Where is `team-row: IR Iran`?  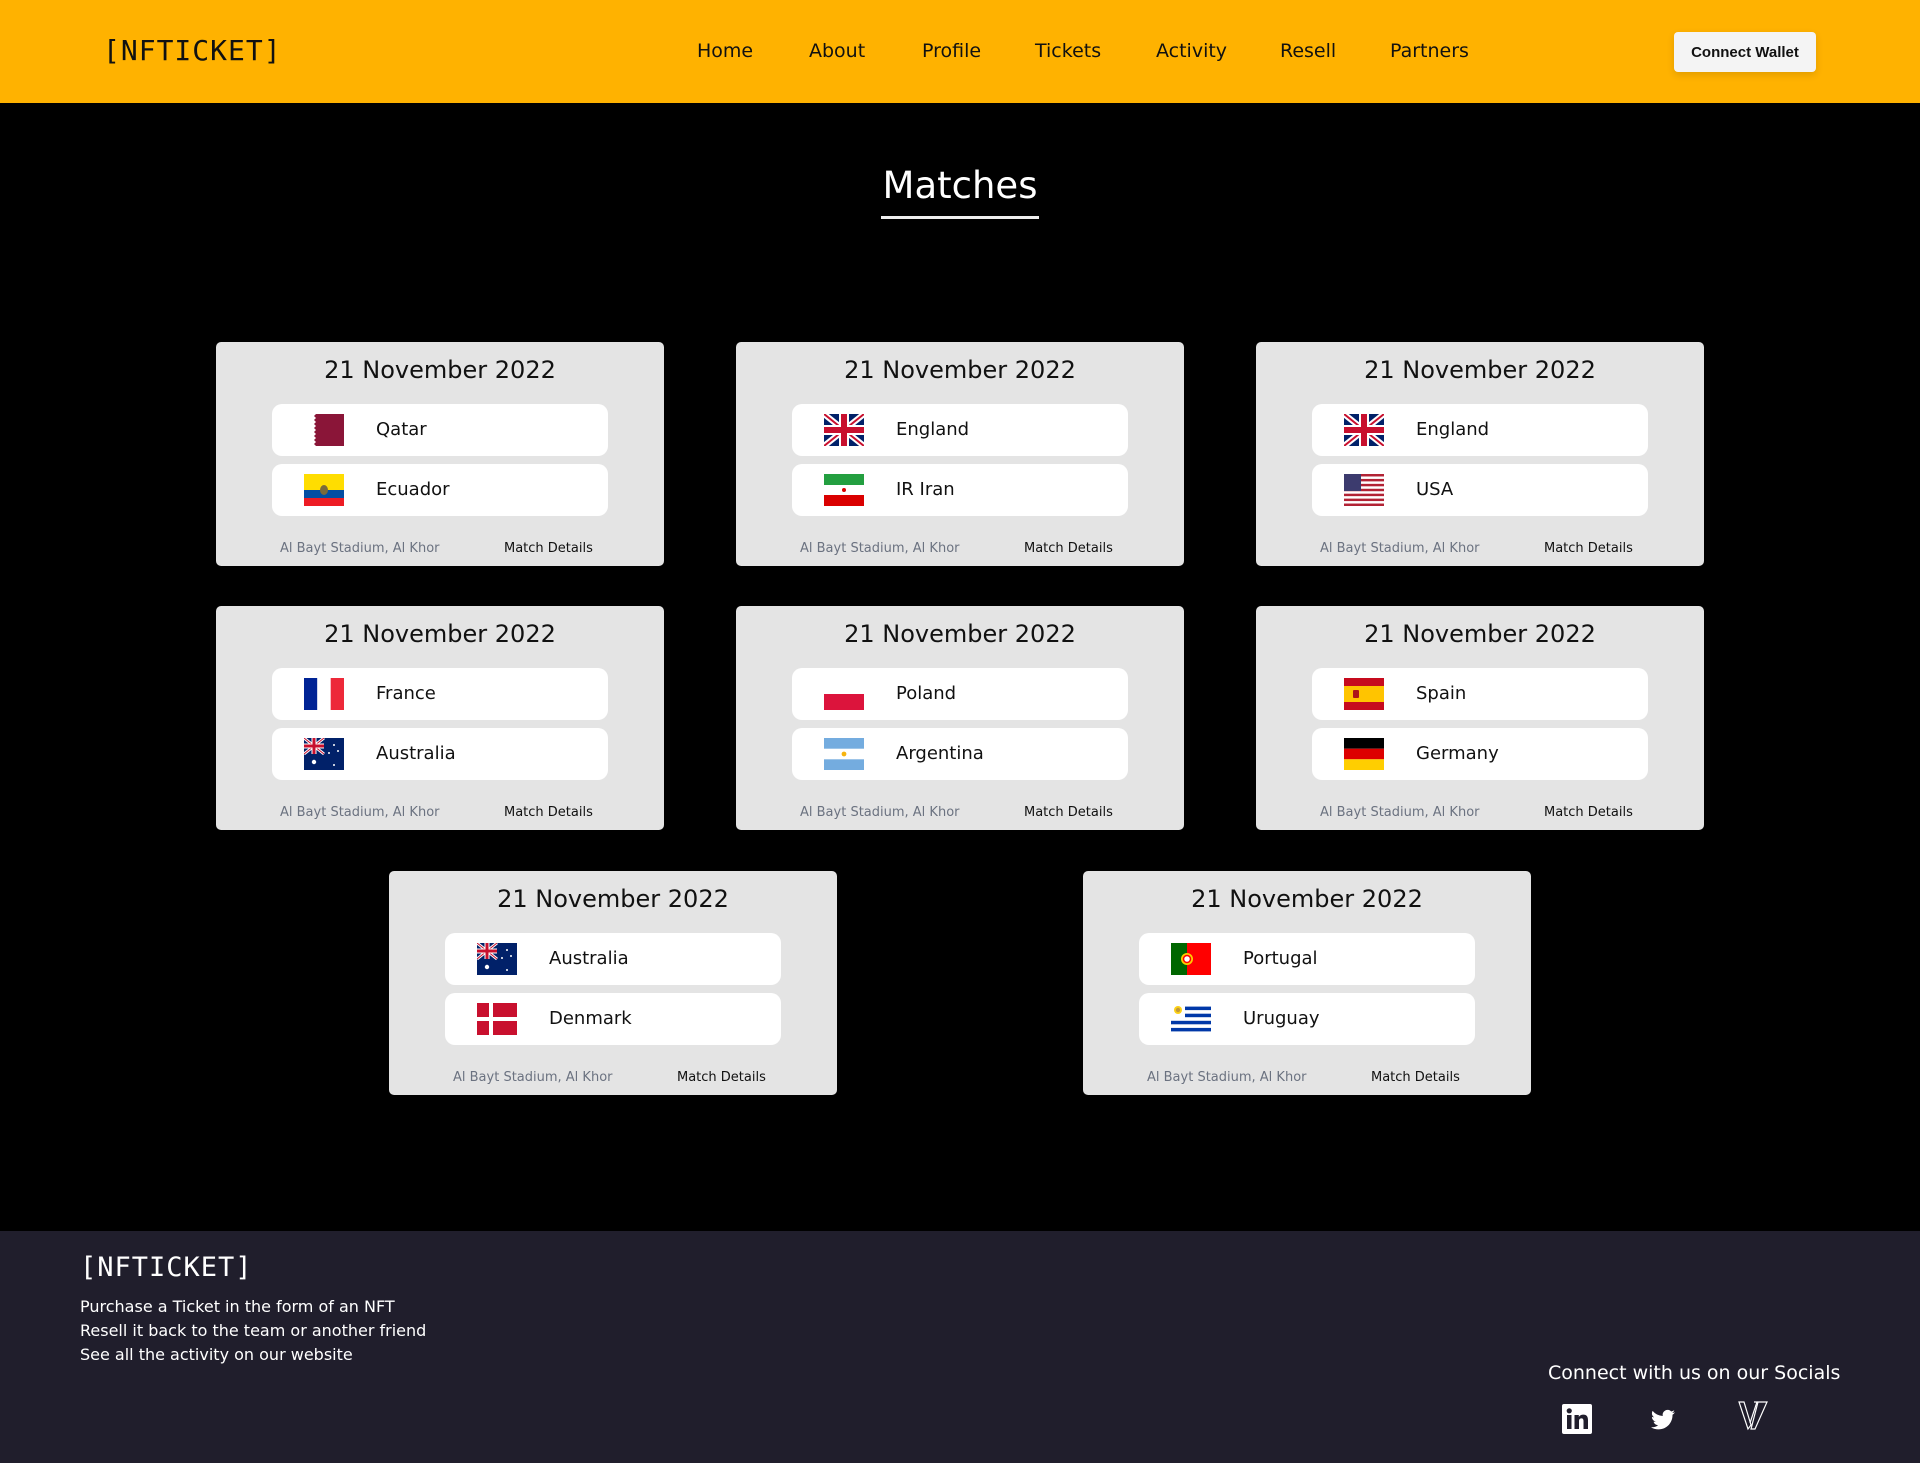
team-row: IR Iran is located at coordinates (960, 490).